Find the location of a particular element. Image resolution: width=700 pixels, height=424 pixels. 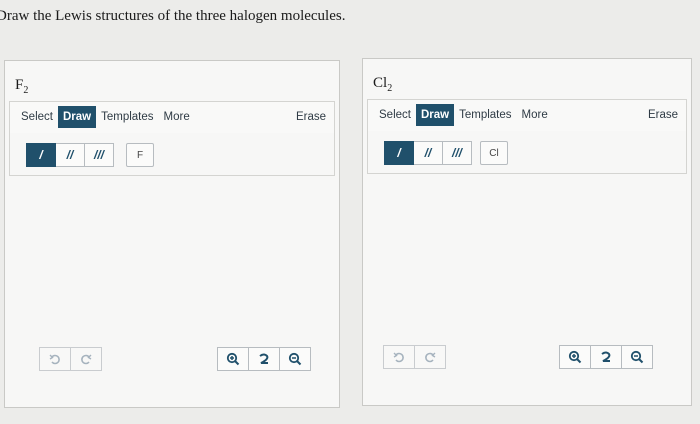

atom-cl-button: Cl is located at coordinates (494, 153).